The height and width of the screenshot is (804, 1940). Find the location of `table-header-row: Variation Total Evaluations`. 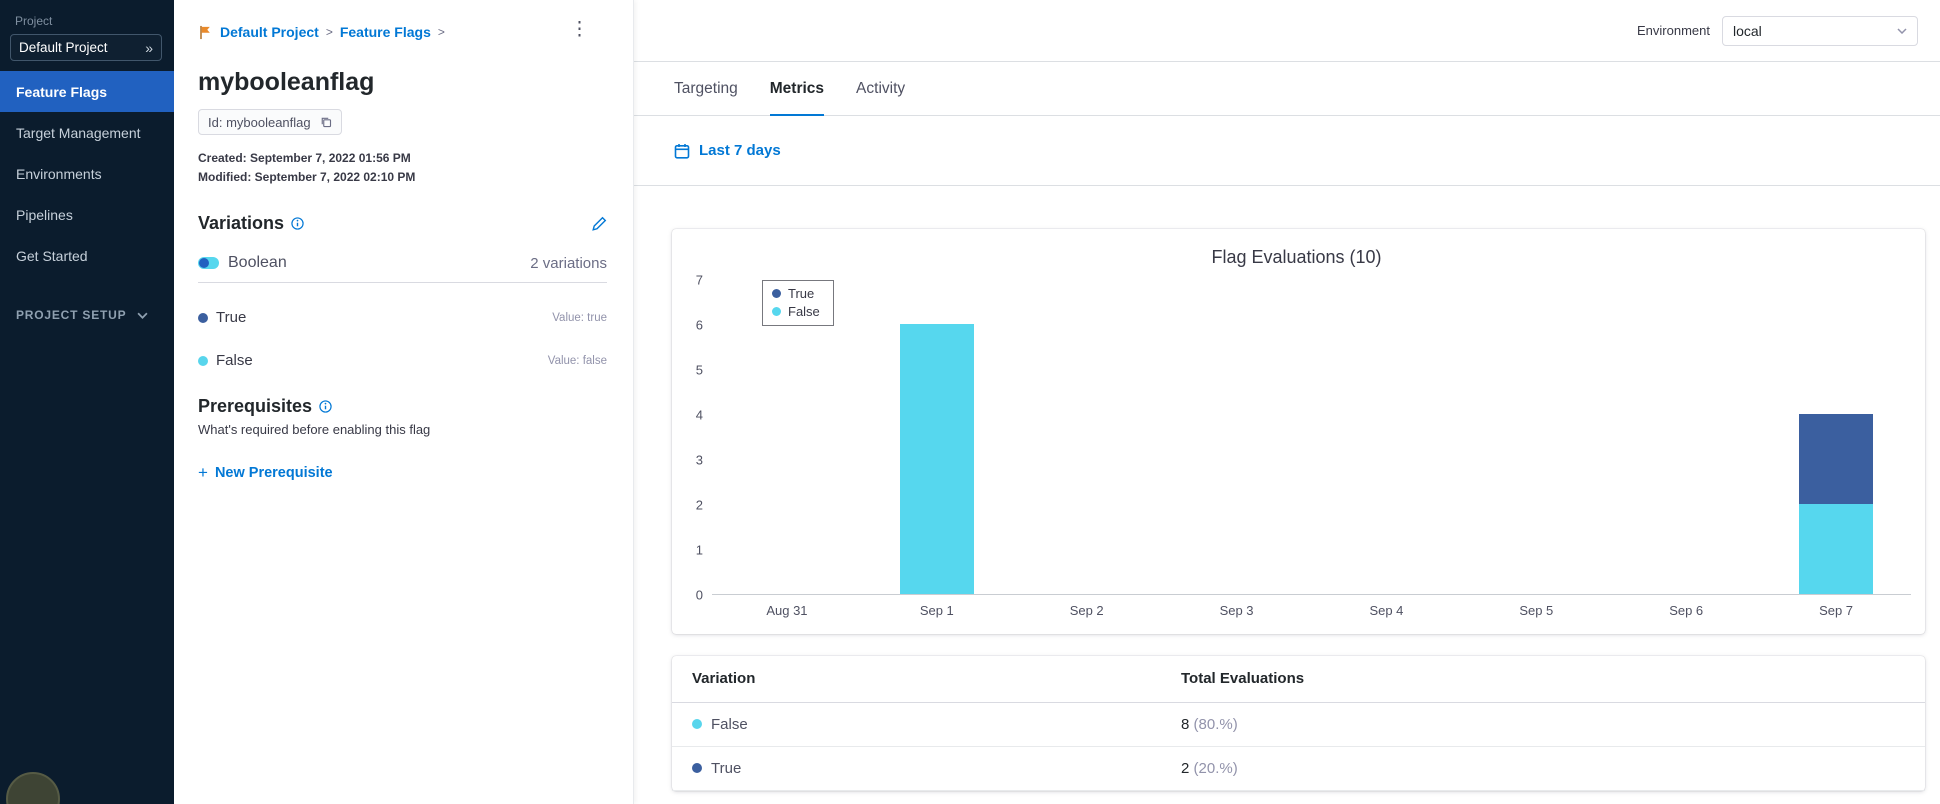

table-header-row: Variation Total Evaluations is located at coordinates (1298, 679).